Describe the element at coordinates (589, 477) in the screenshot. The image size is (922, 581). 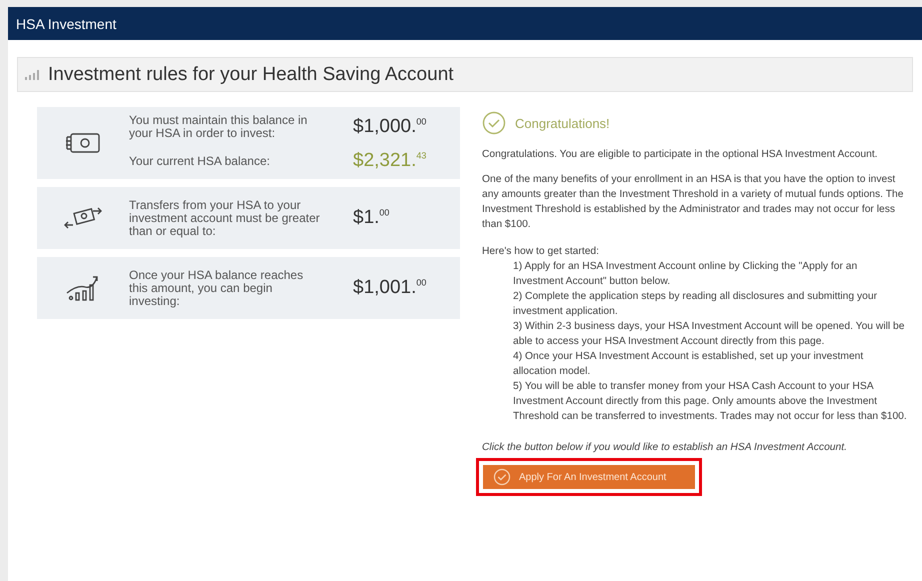
I see `apply-button: Apply For An Investment Account` at that location.